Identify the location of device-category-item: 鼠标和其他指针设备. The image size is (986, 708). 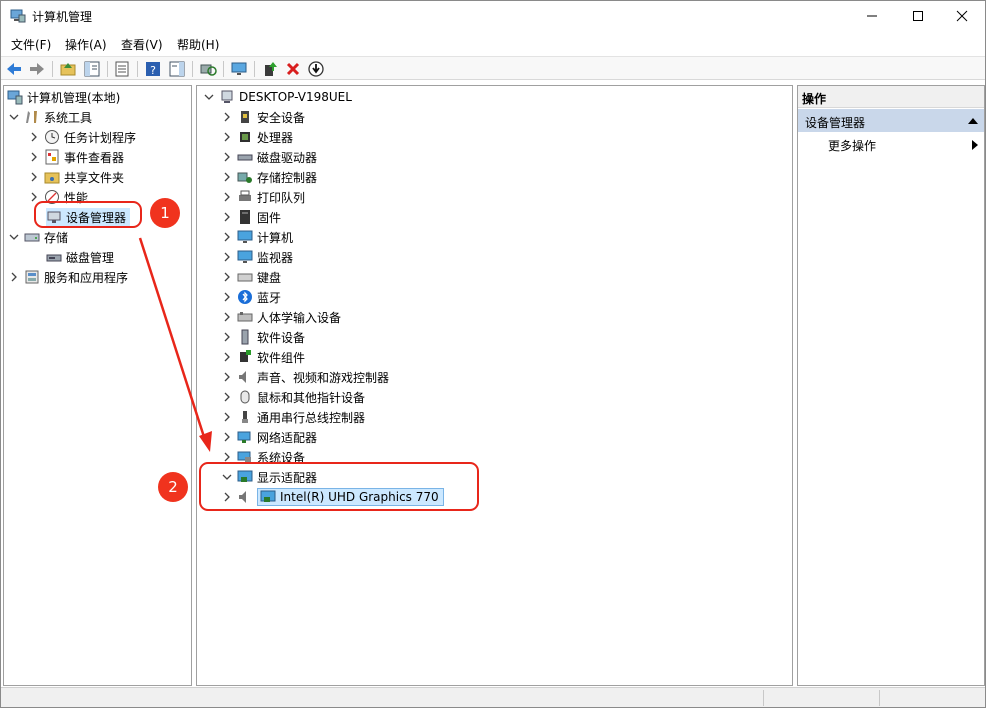
(293, 397).